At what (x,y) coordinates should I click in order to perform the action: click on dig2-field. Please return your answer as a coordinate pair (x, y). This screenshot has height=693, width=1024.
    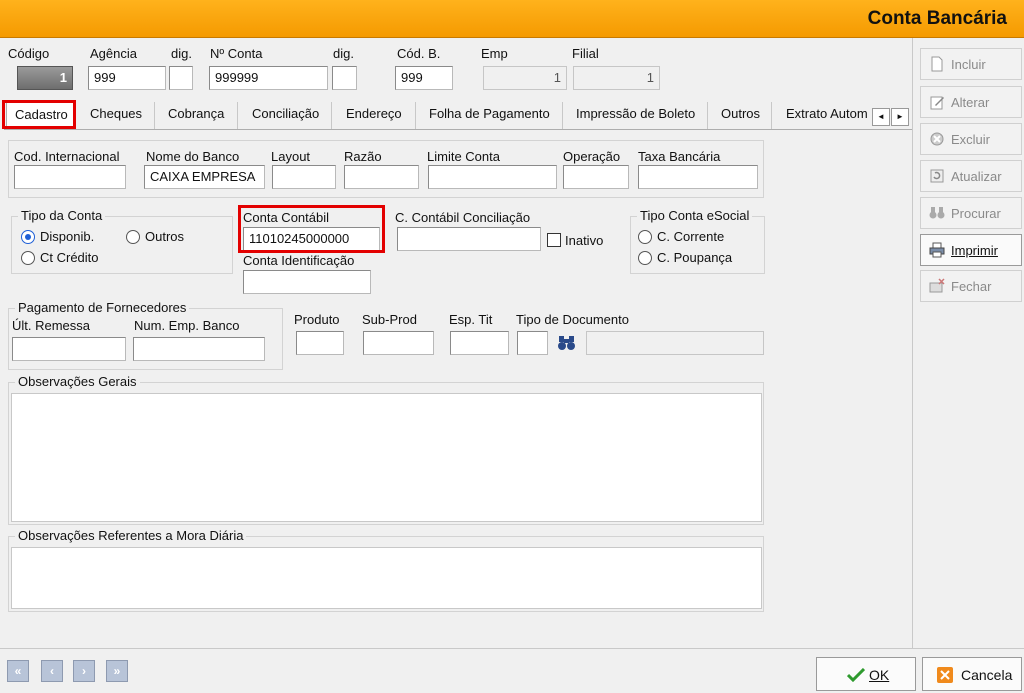
    Looking at the image, I should click on (344, 78).